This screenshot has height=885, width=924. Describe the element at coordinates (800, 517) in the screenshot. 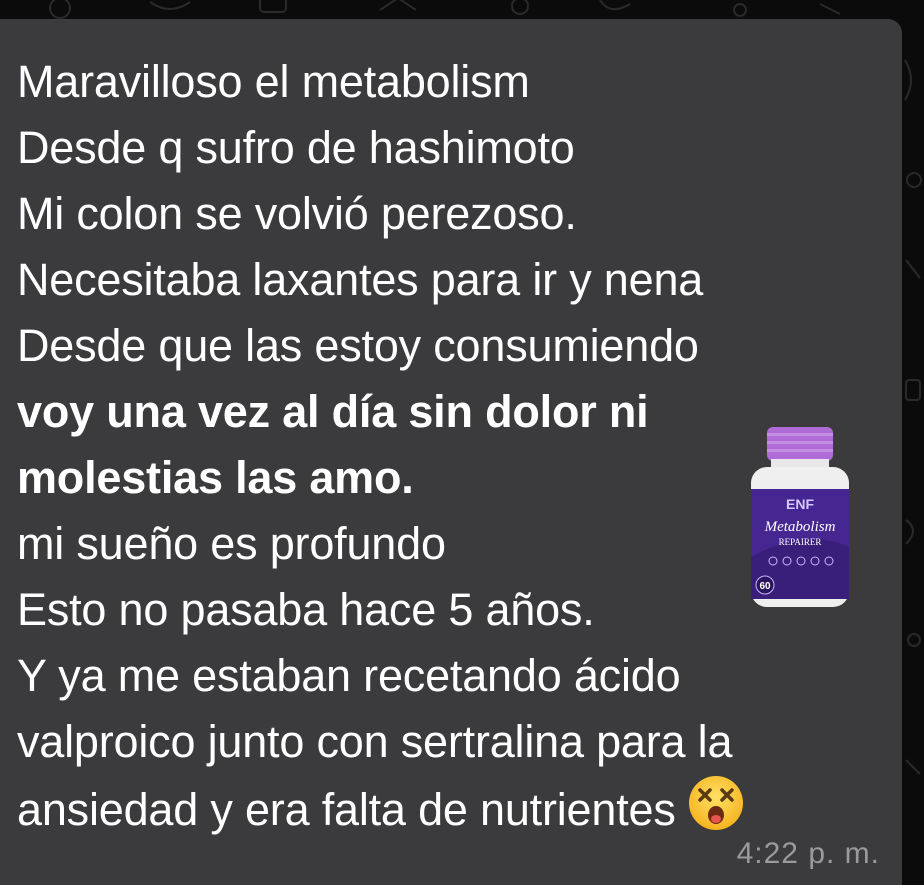

I see `product-bottle-image: ENF Metabolism REPAIRER 60` at that location.